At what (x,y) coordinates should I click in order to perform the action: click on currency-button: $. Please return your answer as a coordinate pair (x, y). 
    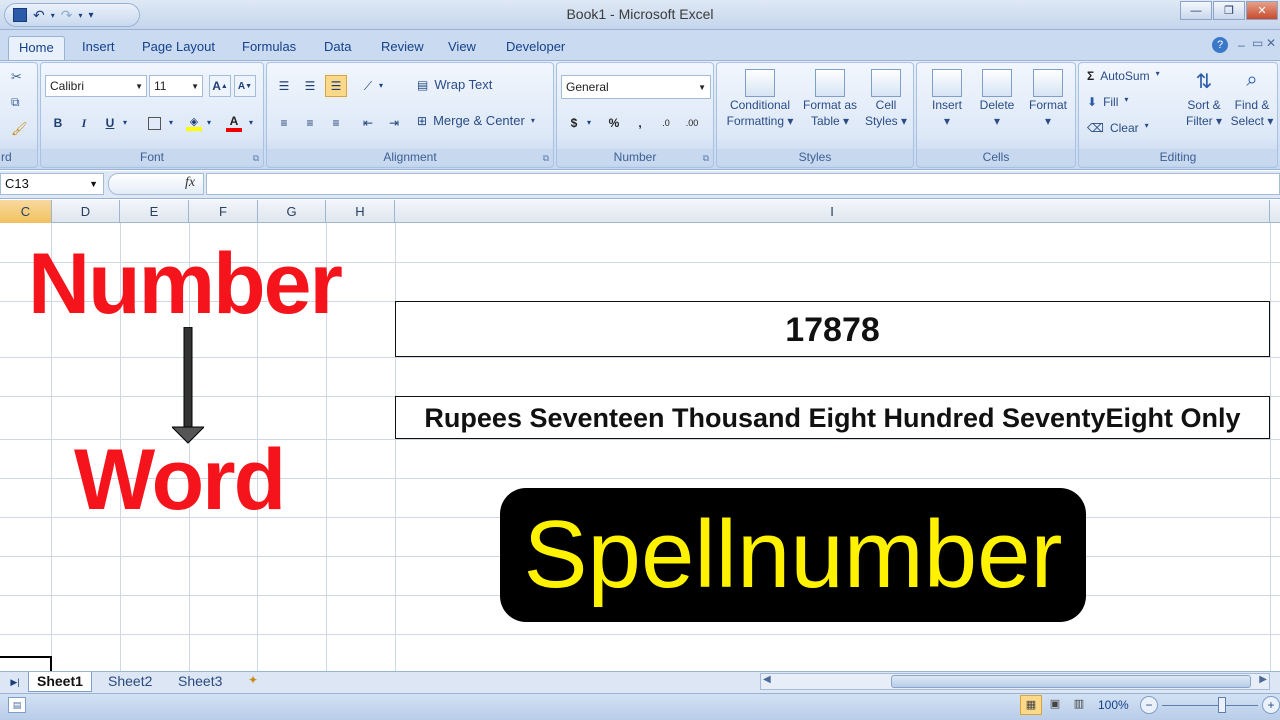
    Looking at the image, I should click on (574, 123).